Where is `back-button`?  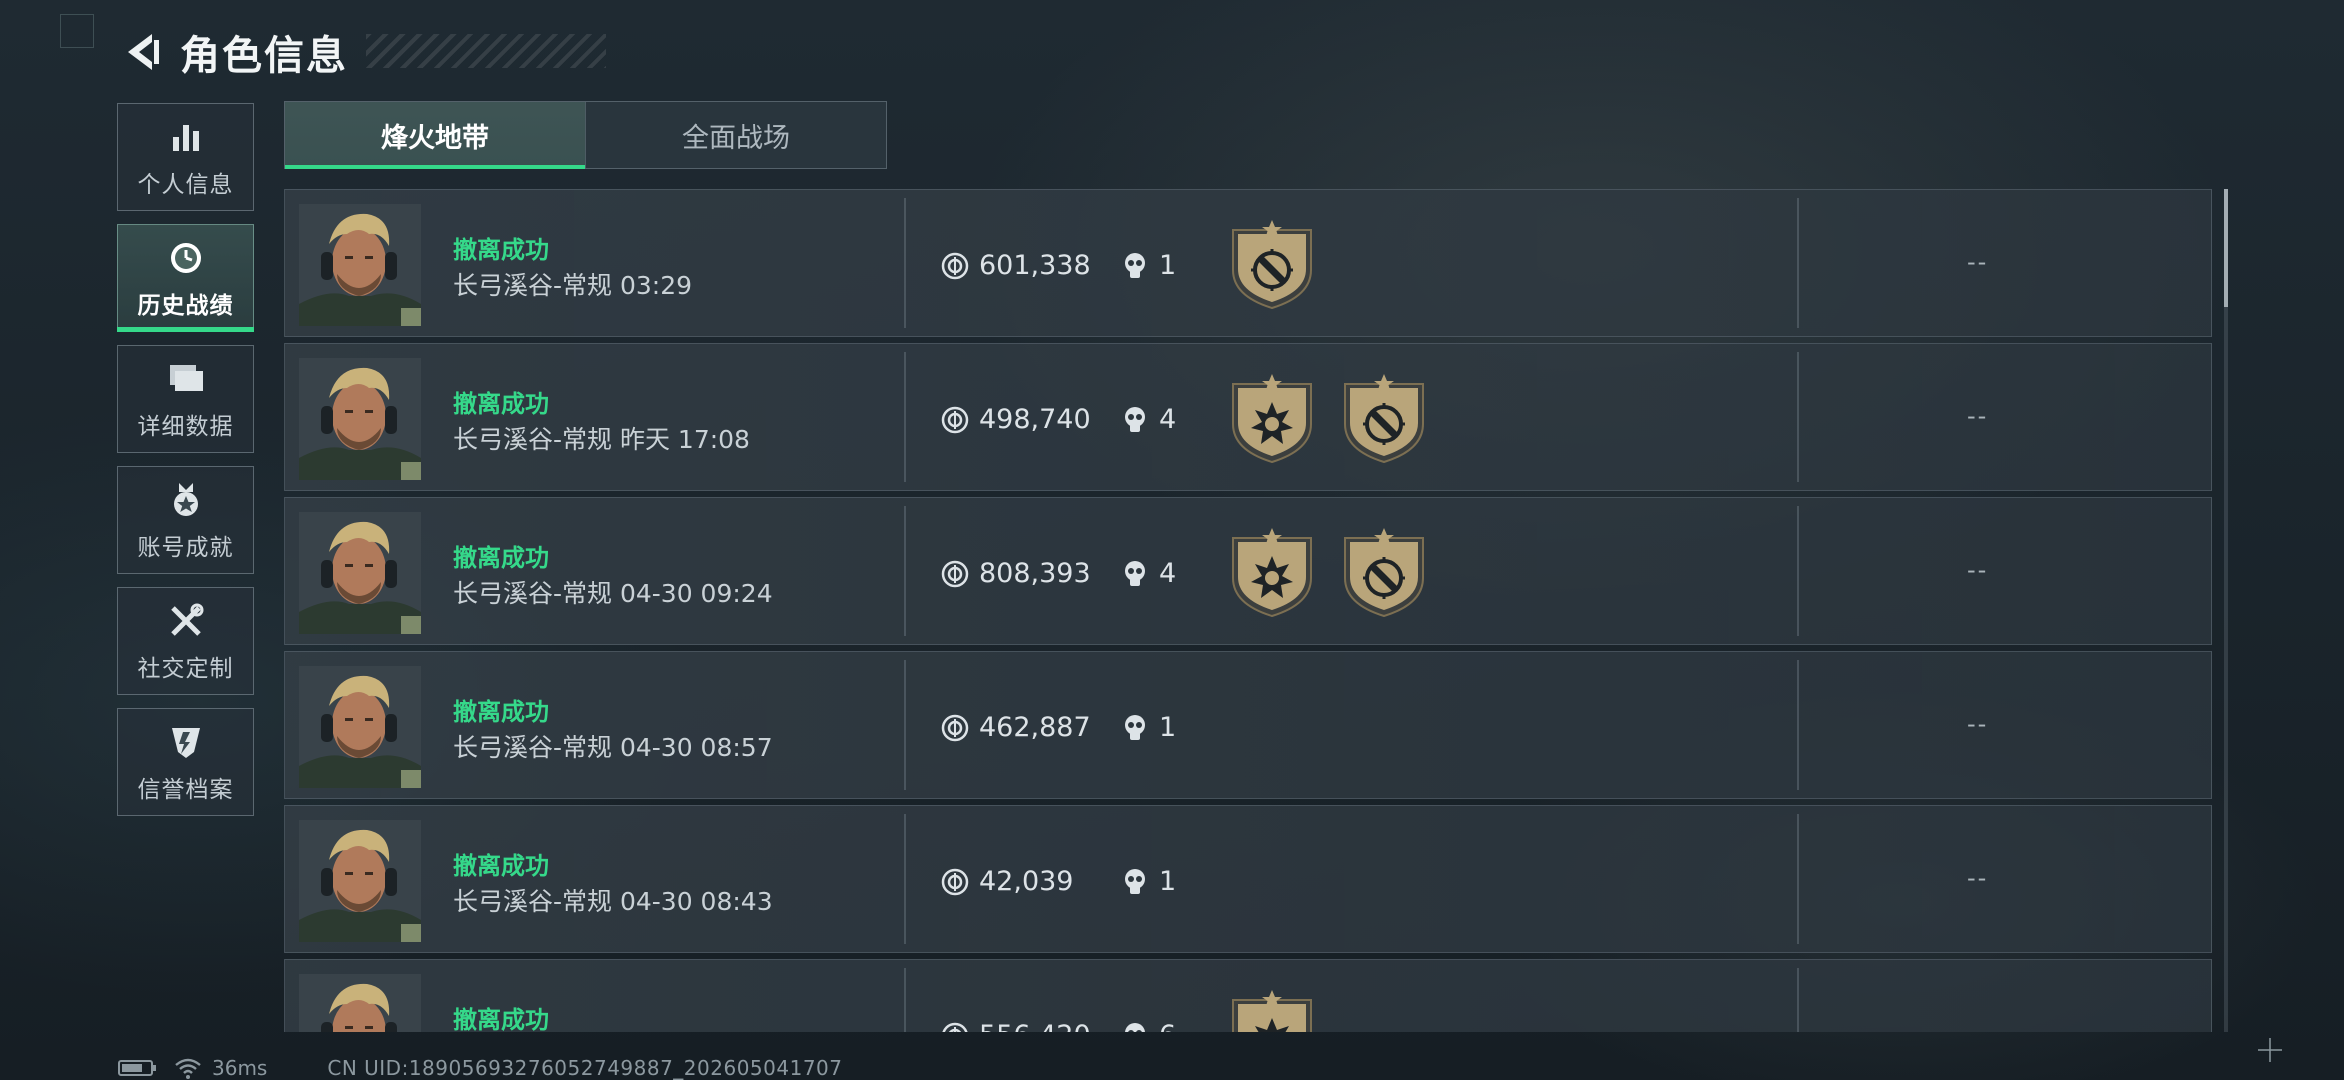
back-button is located at coordinates (144, 52).